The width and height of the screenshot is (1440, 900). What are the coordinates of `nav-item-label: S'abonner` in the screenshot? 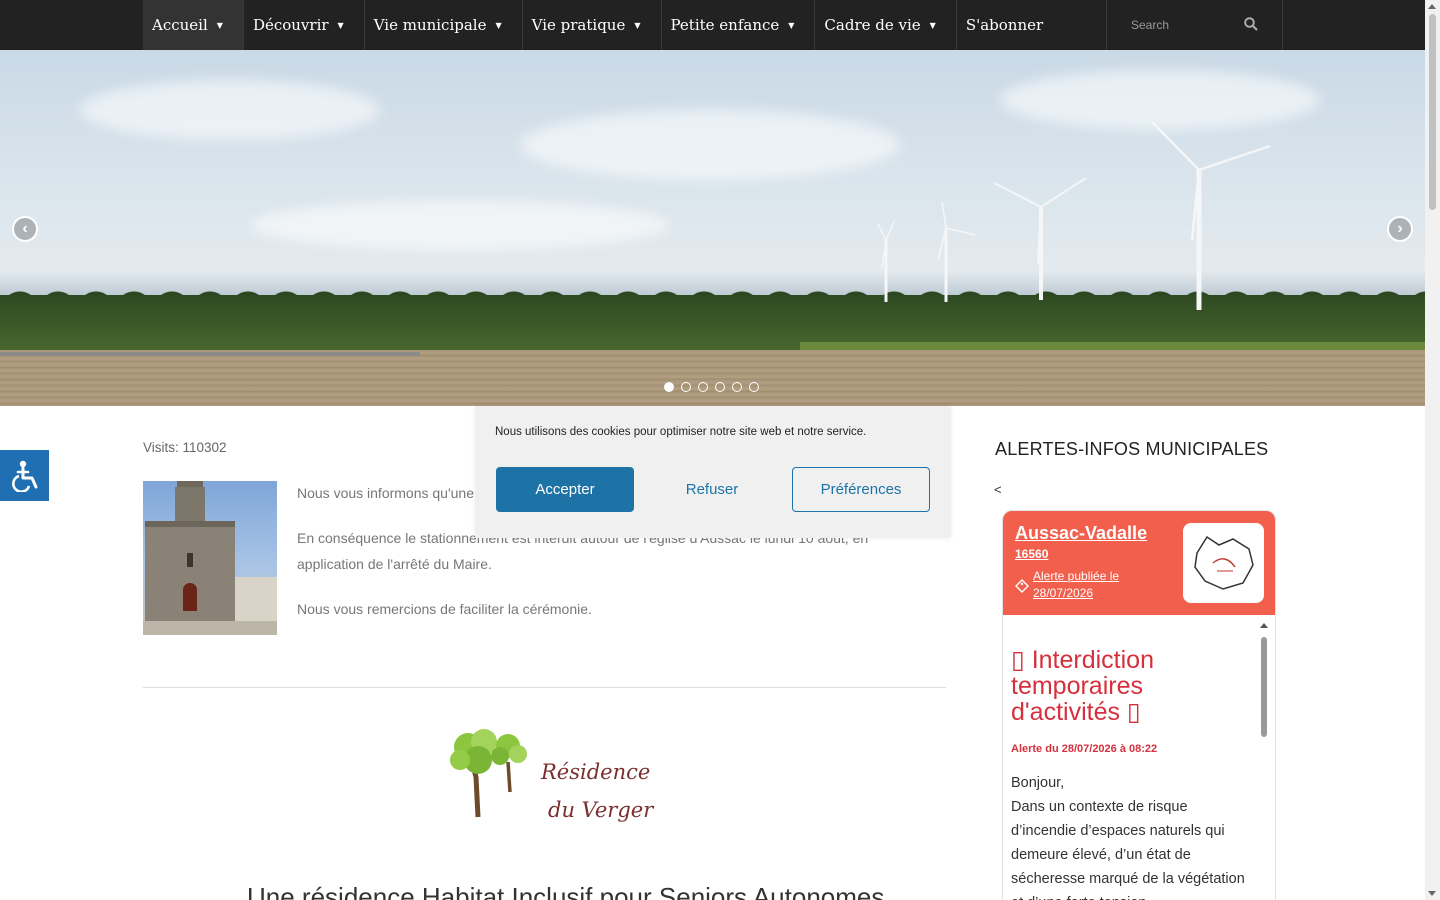 It's located at (1004, 25).